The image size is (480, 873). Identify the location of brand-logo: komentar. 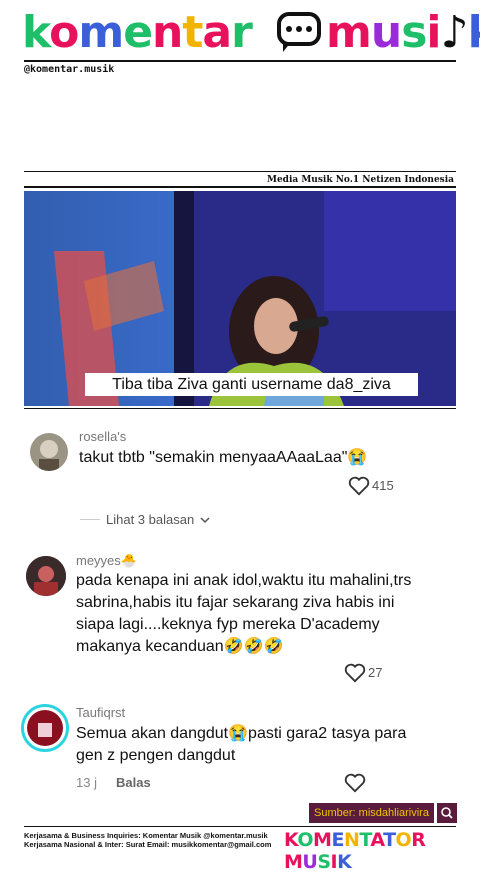
(137, 32).